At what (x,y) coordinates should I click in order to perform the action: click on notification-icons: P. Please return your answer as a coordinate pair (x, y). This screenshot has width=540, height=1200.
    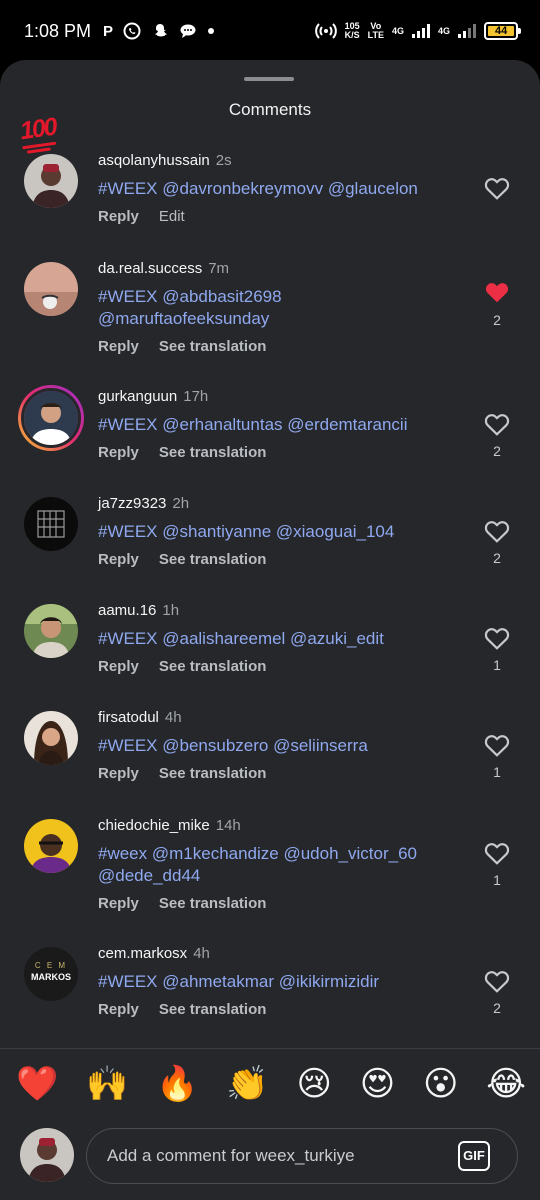
    Looking at the image, I should click on (159, 31).